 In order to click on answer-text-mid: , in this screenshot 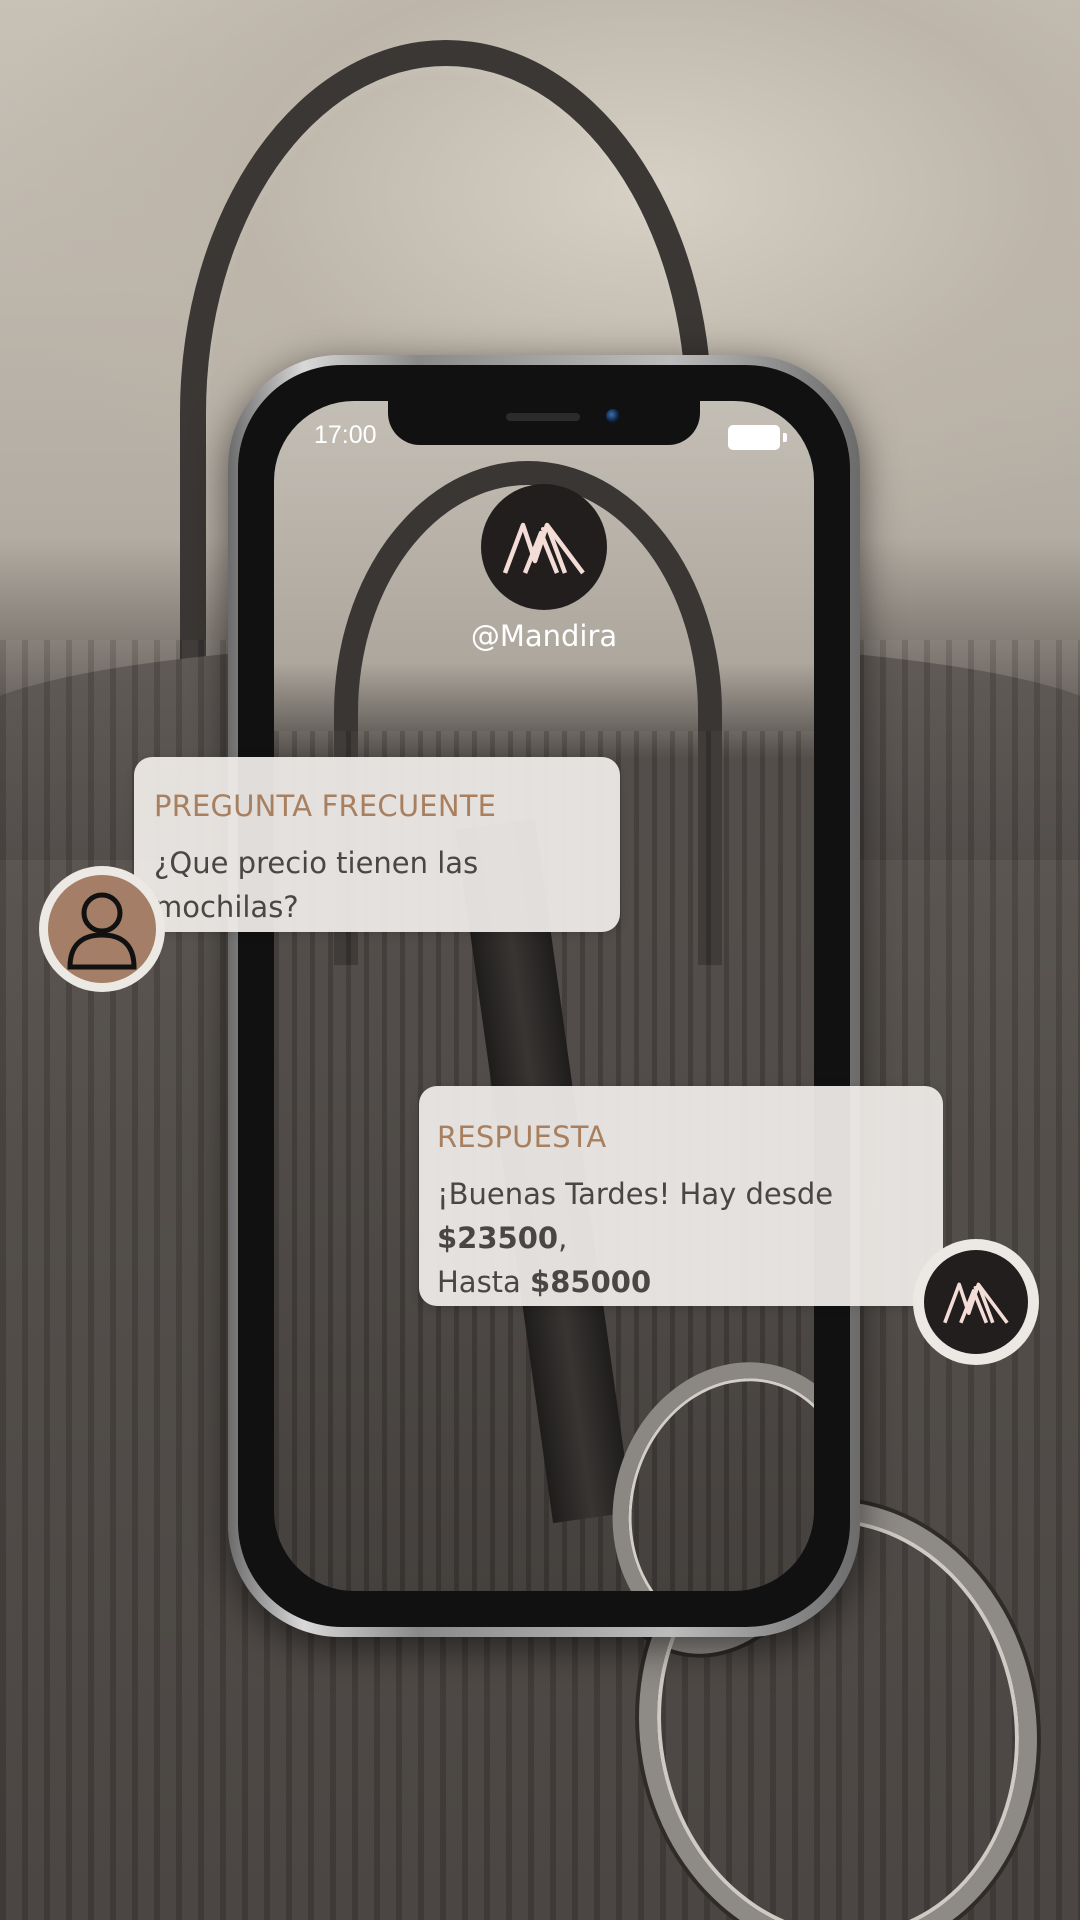, I will do `click(563, 1238)`.